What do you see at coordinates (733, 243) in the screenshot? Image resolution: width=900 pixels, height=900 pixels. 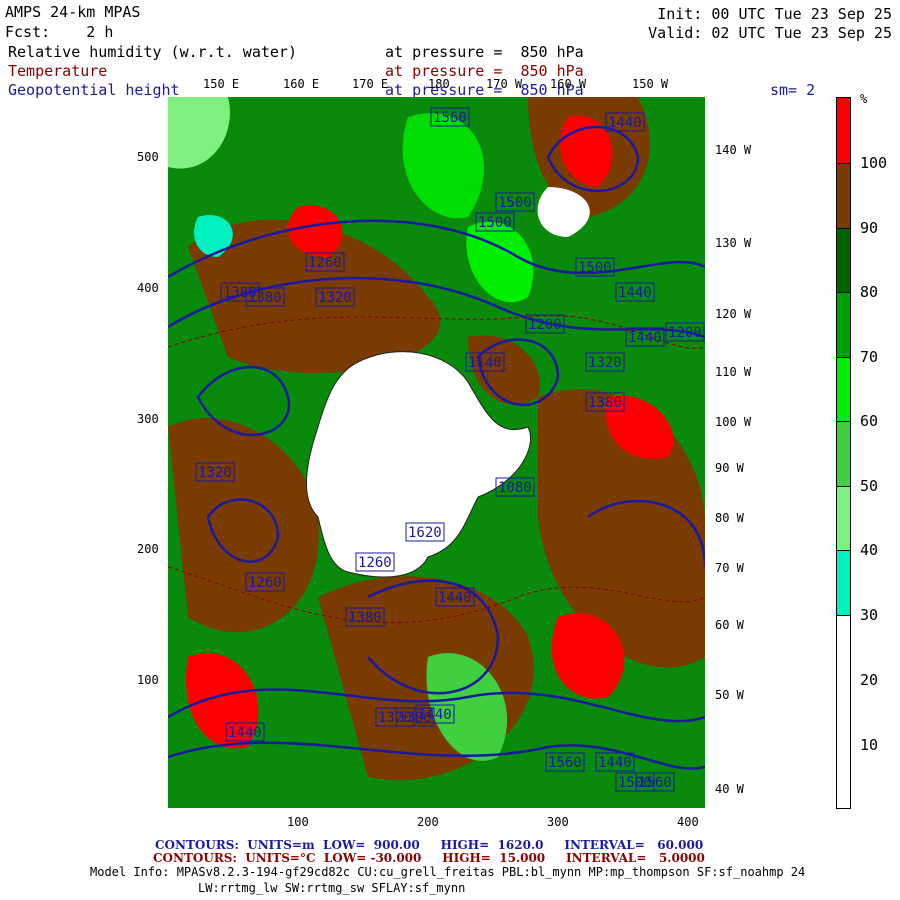 I see `lon-label-right: 130 W` at bounding box center [733, 243].